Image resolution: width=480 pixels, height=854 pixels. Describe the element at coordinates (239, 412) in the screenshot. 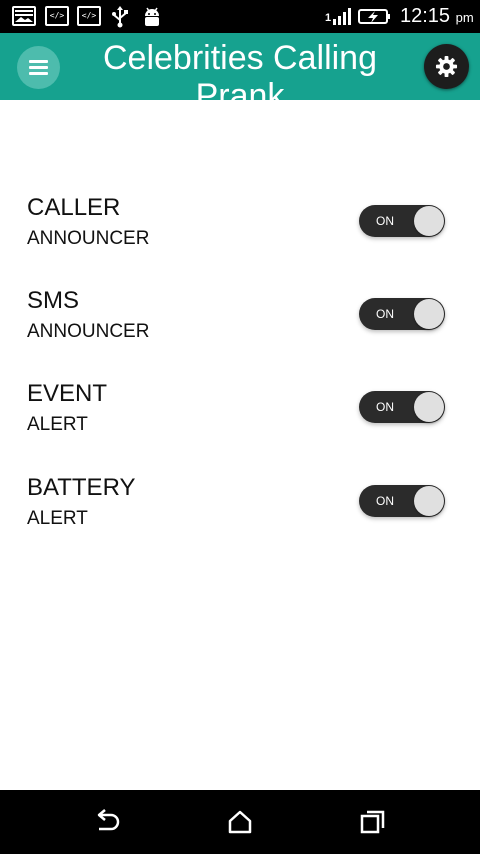

I see `setting-row-event-alert: EVENT ALERT ON` at that location.